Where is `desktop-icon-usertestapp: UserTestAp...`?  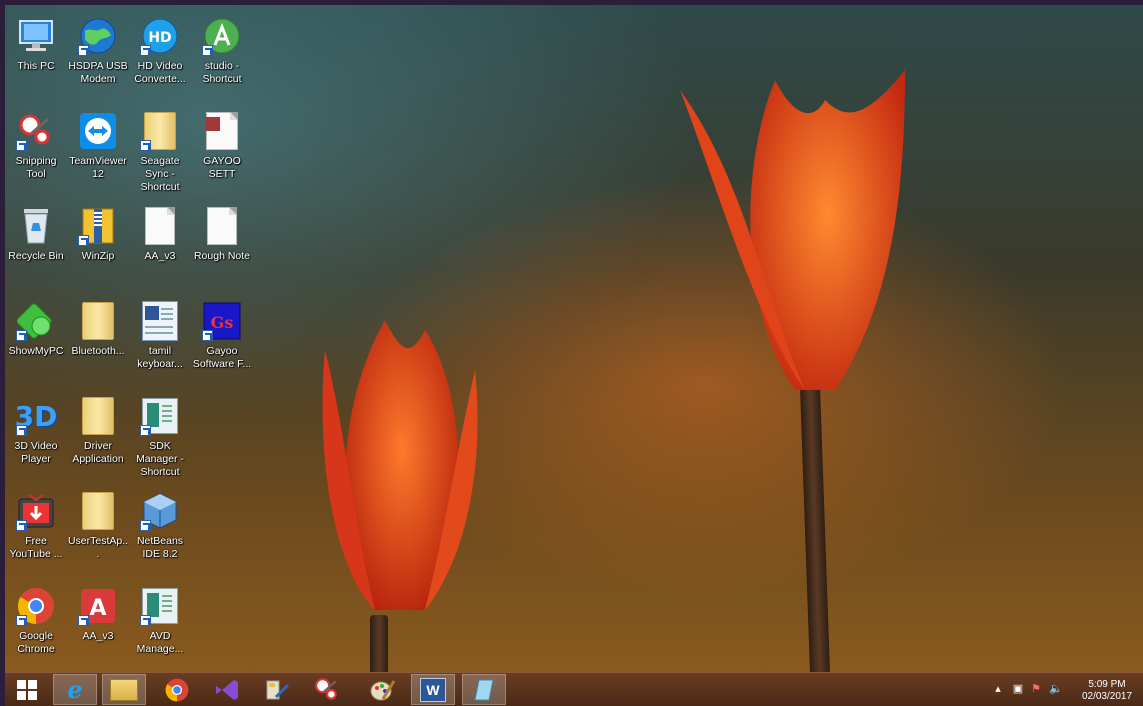
desktop-icon-usertestapp: UserTestAp... is located at coordinates (98, 530).